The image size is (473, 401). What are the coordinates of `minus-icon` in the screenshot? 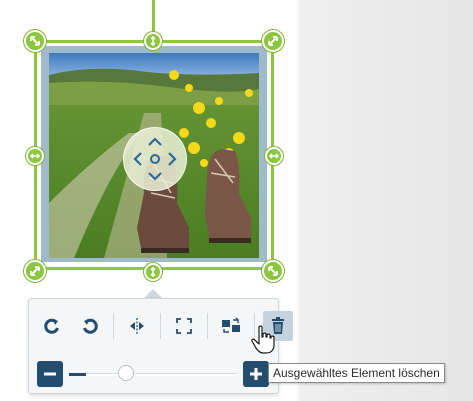 It's located at (50, 374).